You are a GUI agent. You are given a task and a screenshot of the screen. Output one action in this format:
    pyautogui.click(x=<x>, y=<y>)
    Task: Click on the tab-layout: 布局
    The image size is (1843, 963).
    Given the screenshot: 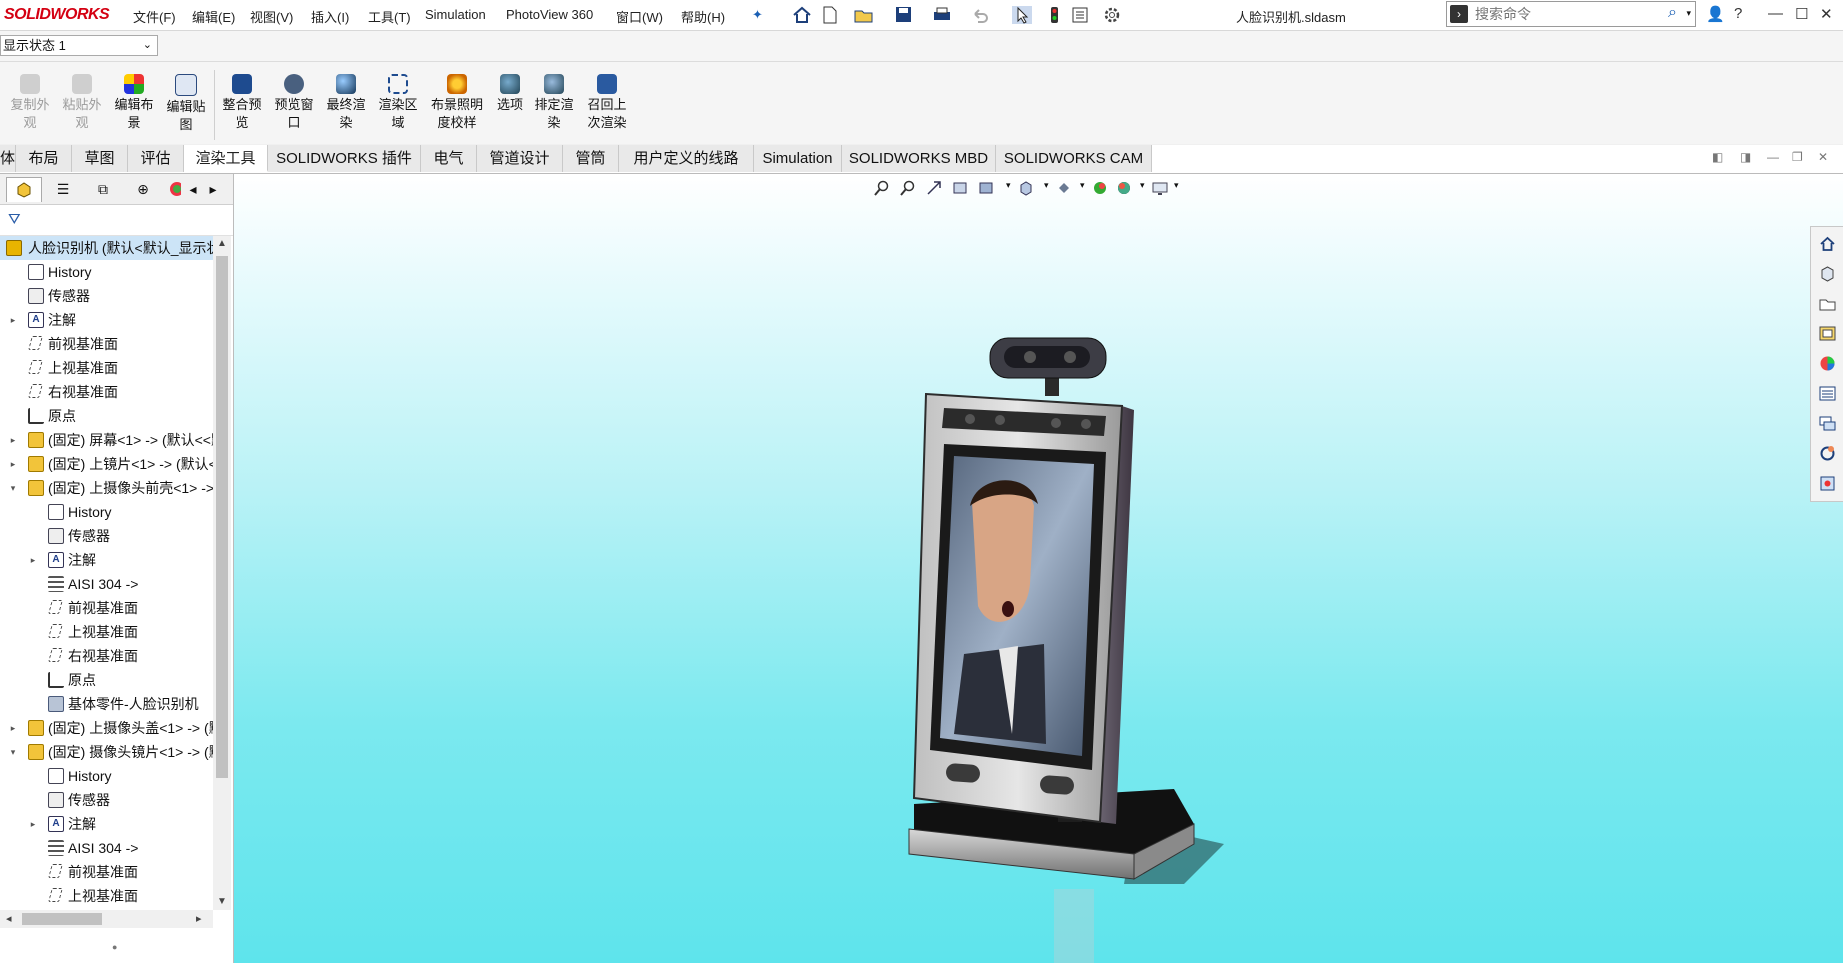 What is the action you would take?
    pyautogui.click(x=44, y=158)
    